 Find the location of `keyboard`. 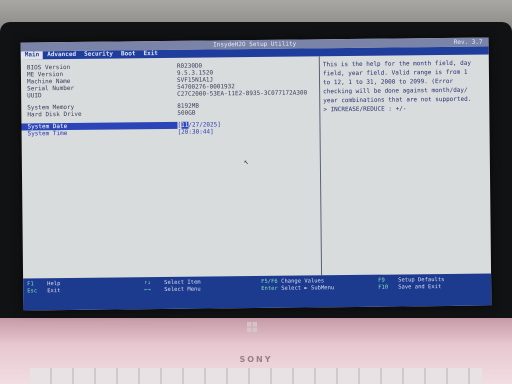

keyboard is located at coordinates (256, 376).